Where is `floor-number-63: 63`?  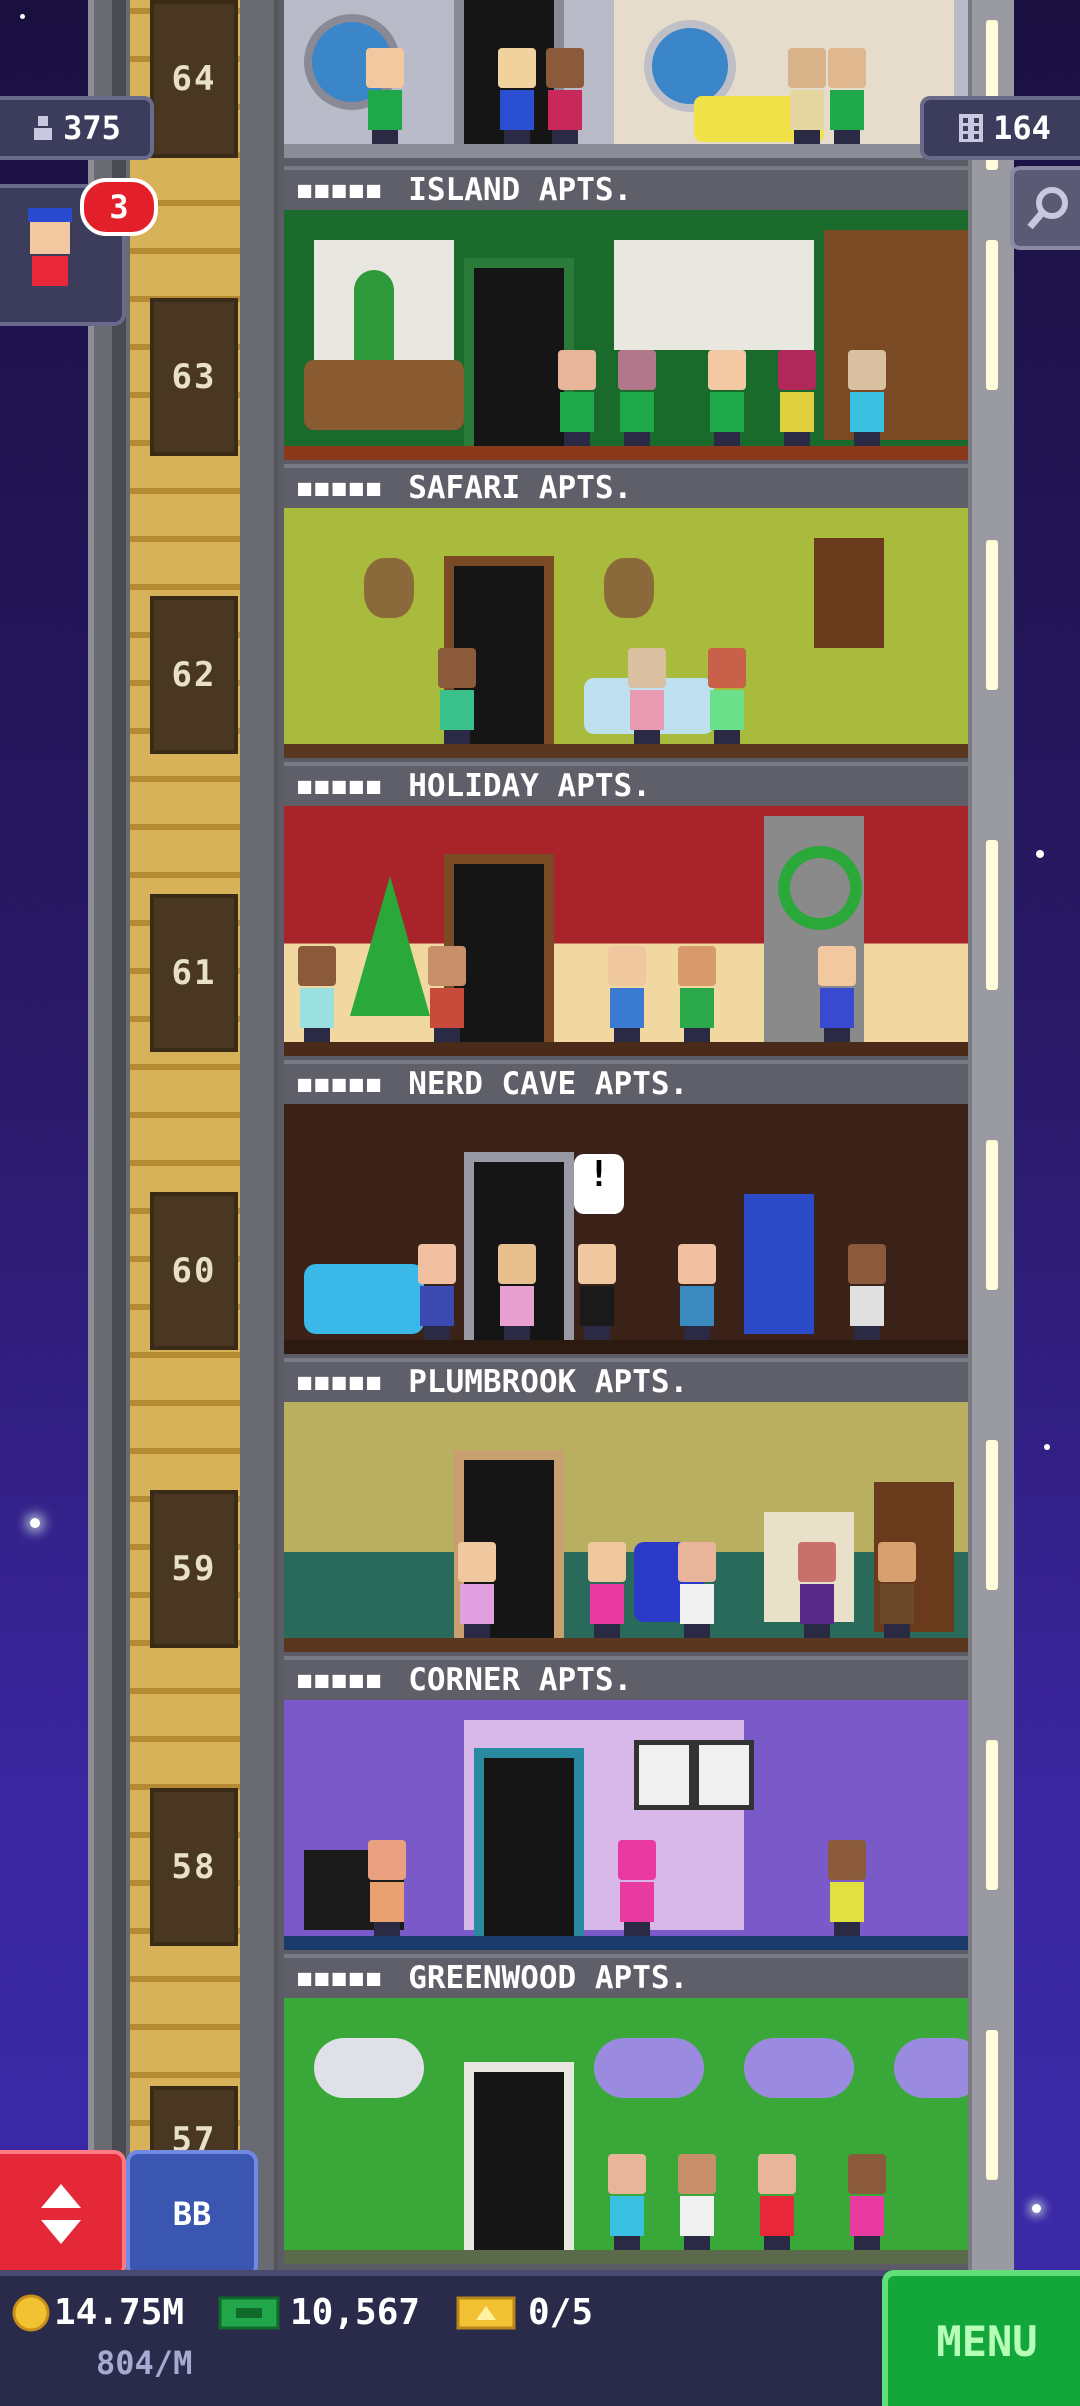 floor-number-63: 63 is located at coordinates (194, 377).